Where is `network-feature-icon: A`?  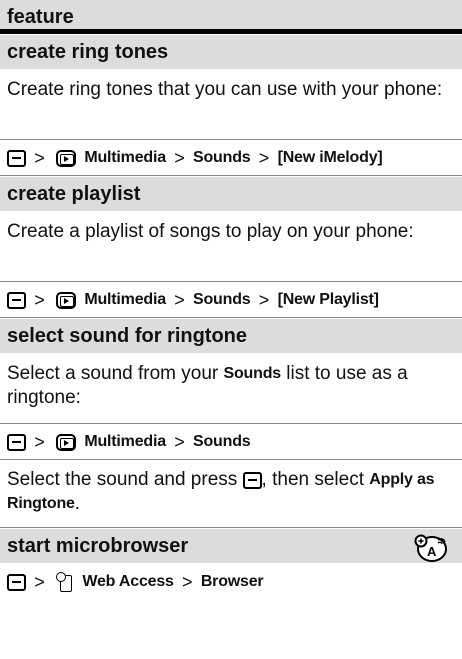
network-feature-icon: A is located at coordinates (430, 548).